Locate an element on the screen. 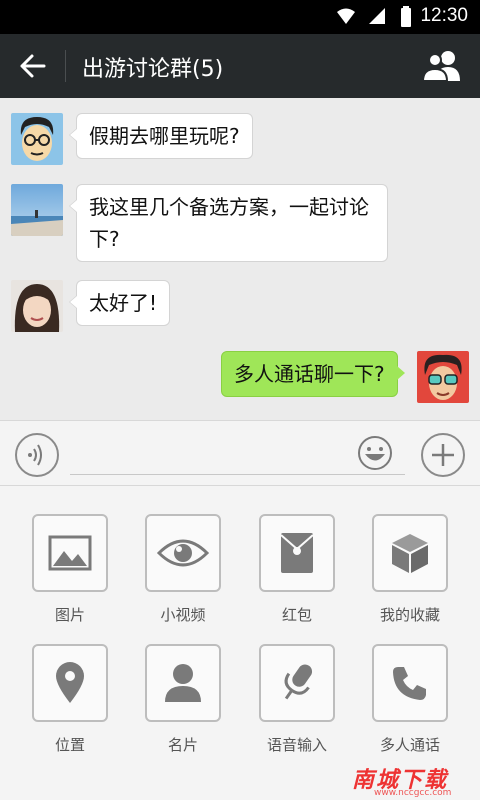 This screenshot has height=800, width=480. tool-group-call: 多人通话 is located at coordinates (410, 699).